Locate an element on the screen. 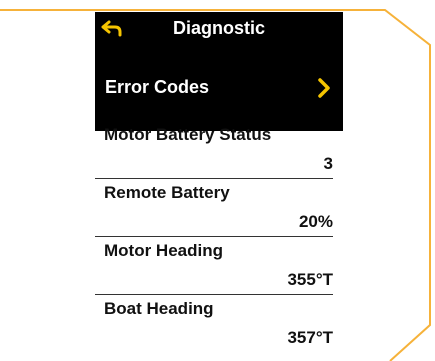 The height and width of the screenshot is (361, 435). item-value: 20% is located at coordinates (315, 221).